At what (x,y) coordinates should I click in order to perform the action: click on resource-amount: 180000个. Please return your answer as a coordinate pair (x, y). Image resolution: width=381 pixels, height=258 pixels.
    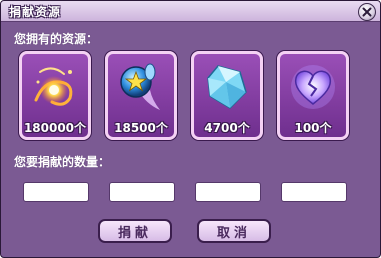
    Looking at the image, I should click on (55, 128).